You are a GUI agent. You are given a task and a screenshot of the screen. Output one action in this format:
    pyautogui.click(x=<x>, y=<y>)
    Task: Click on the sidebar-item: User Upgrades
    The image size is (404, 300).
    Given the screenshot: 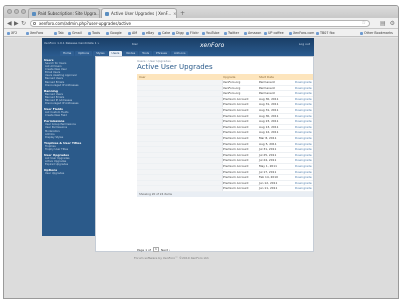 What is the action you would take?
    pyautogui.click(x=69, y=173)
    